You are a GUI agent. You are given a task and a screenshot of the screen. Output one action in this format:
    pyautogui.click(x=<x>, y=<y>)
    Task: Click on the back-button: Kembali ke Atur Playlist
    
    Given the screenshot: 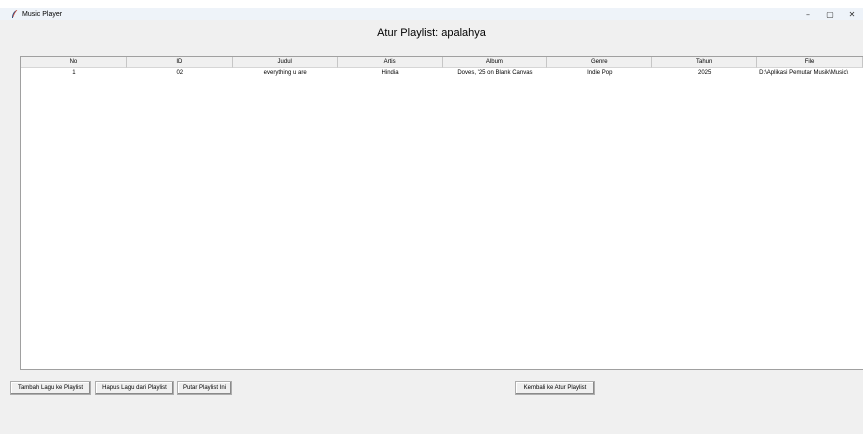 What is the action you would take?
    pyautogui.click(x=555, y=388)
    